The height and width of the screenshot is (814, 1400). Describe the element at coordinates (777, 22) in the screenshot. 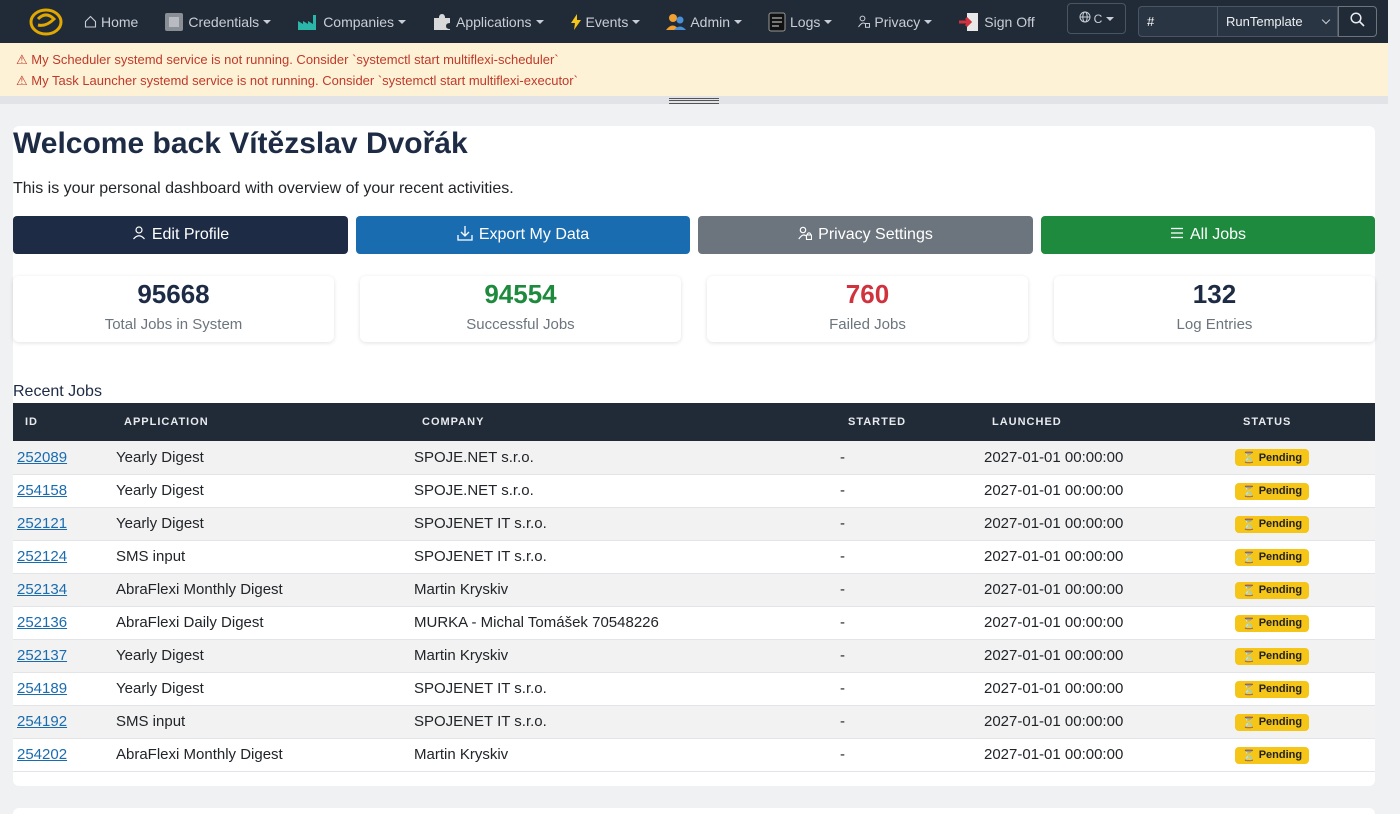

I see `log-file-icon` at that location.